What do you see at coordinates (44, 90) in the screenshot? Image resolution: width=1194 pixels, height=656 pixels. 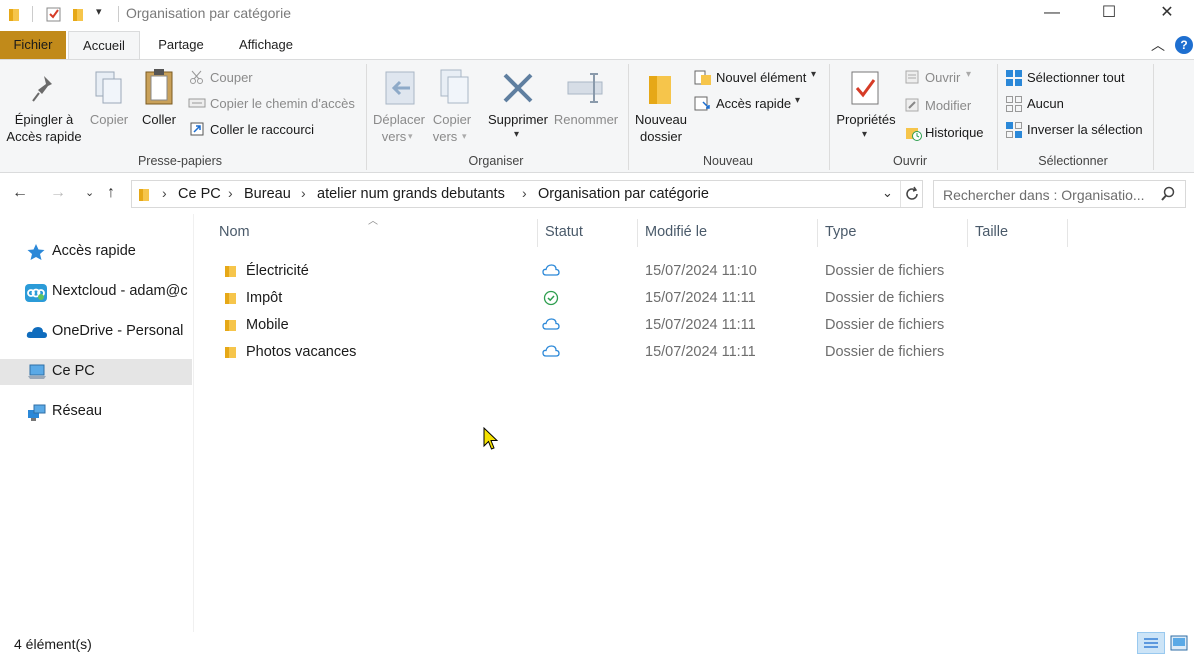 I see `pin-icon` at bounding box center [44, 90].